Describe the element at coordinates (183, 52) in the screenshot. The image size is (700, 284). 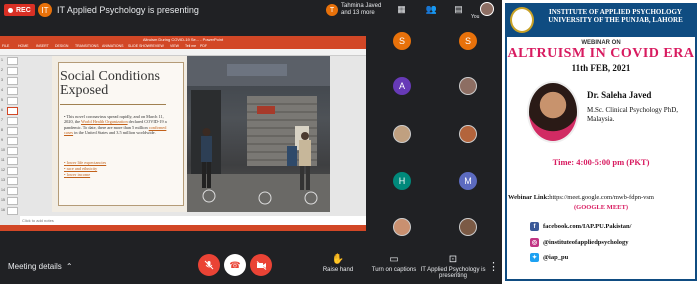
I see `ppt-toolbar` at that location.